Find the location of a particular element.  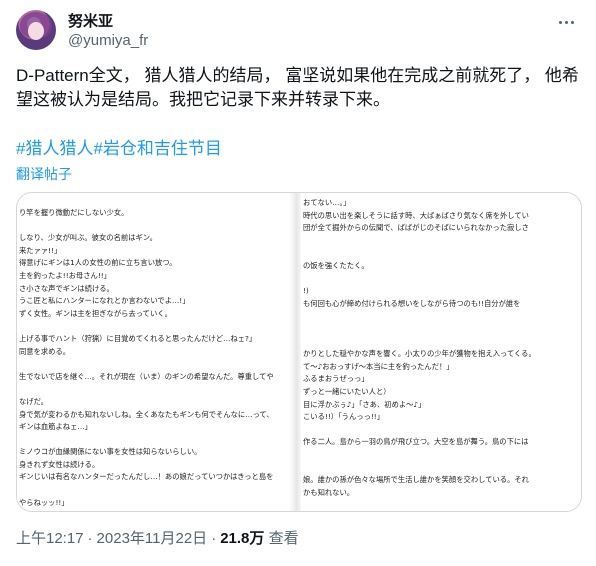

page-text-line: やらねッッ!!」 is located at coordinates (44, 502).